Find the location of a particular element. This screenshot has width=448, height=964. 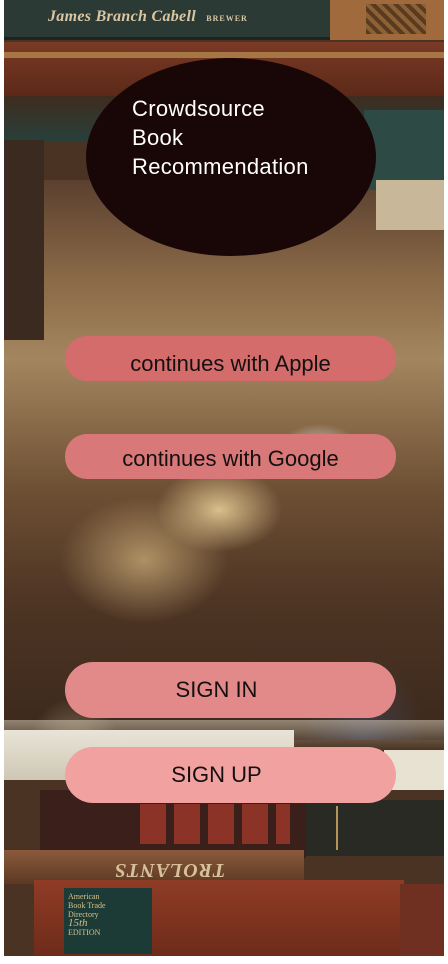

shelf-edge is located at coordinates (24, 240).